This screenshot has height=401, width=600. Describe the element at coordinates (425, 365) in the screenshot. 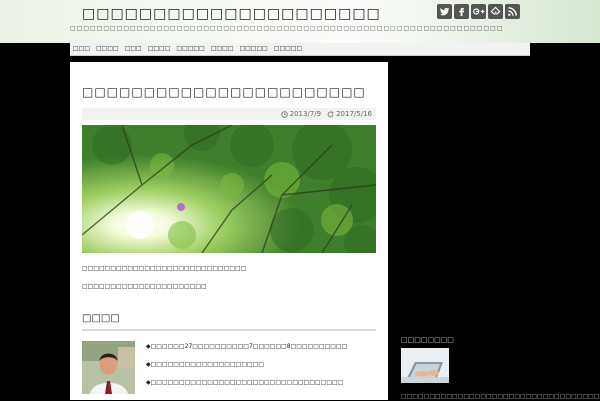

I see `sidebar-thumbnail` at that location.